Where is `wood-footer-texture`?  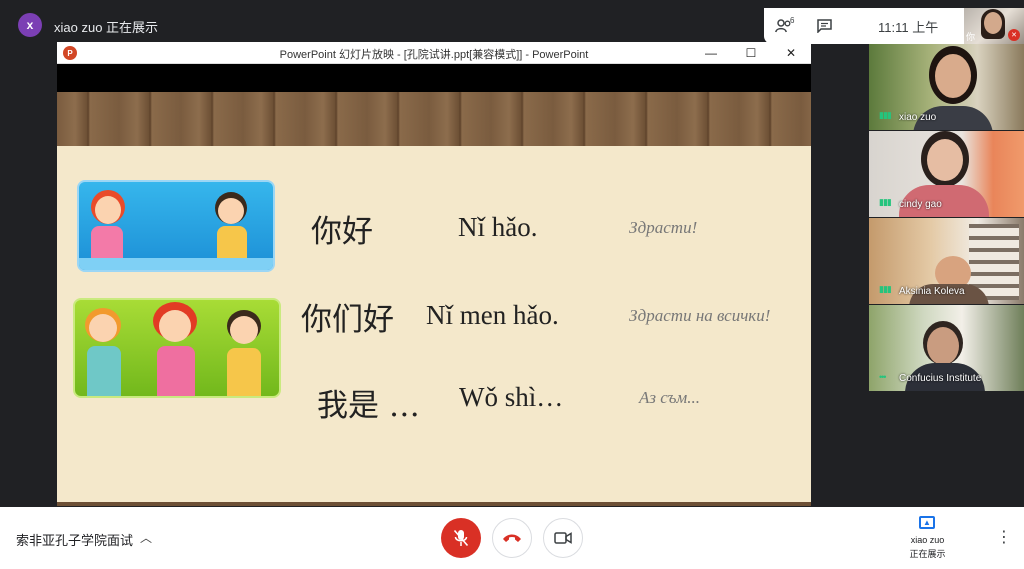
wood-footer-texture is located at coordinates (434, 504).